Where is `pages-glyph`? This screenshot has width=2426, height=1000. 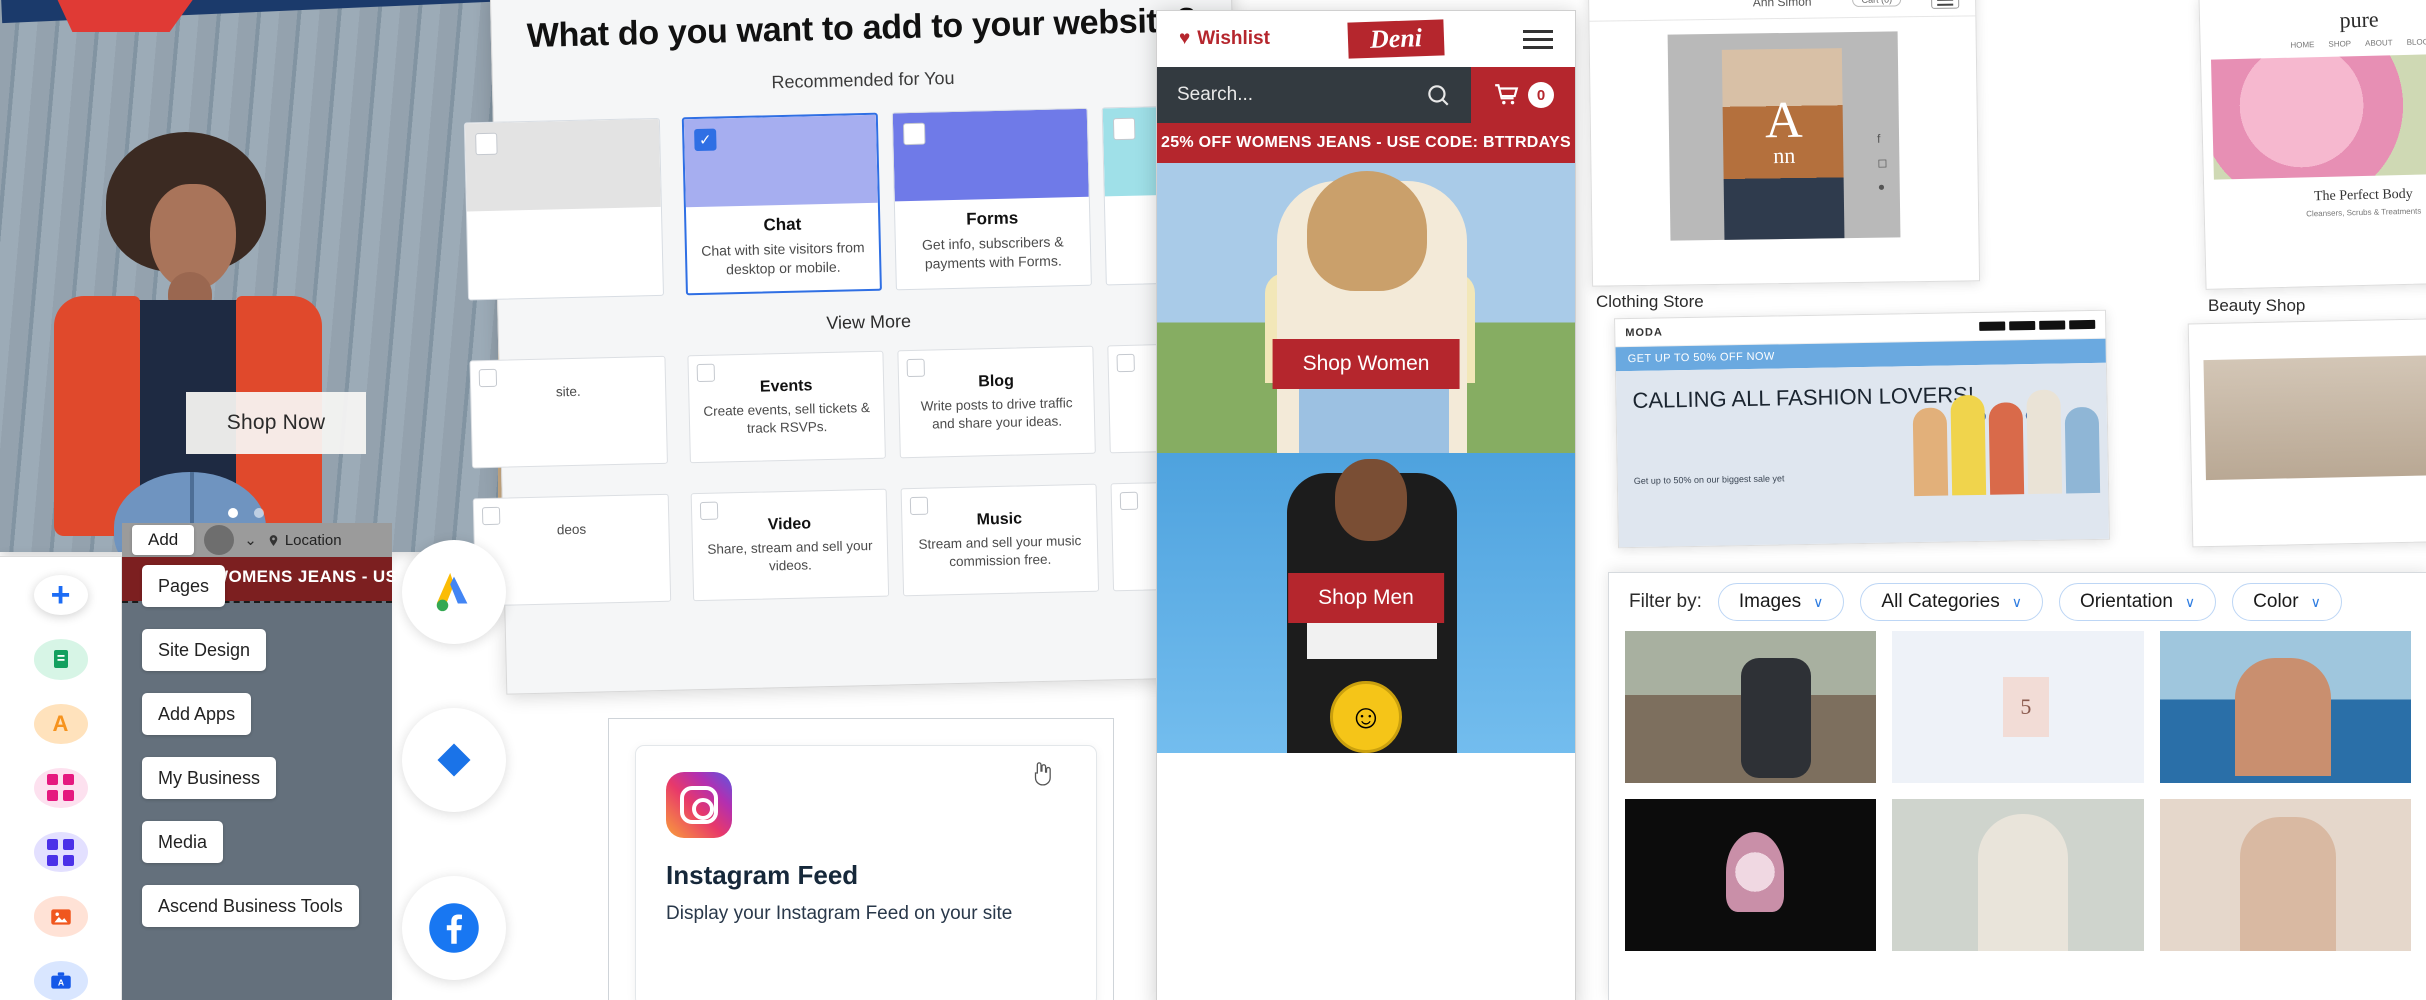
pages-glyph is located at coordinates (60, 659).